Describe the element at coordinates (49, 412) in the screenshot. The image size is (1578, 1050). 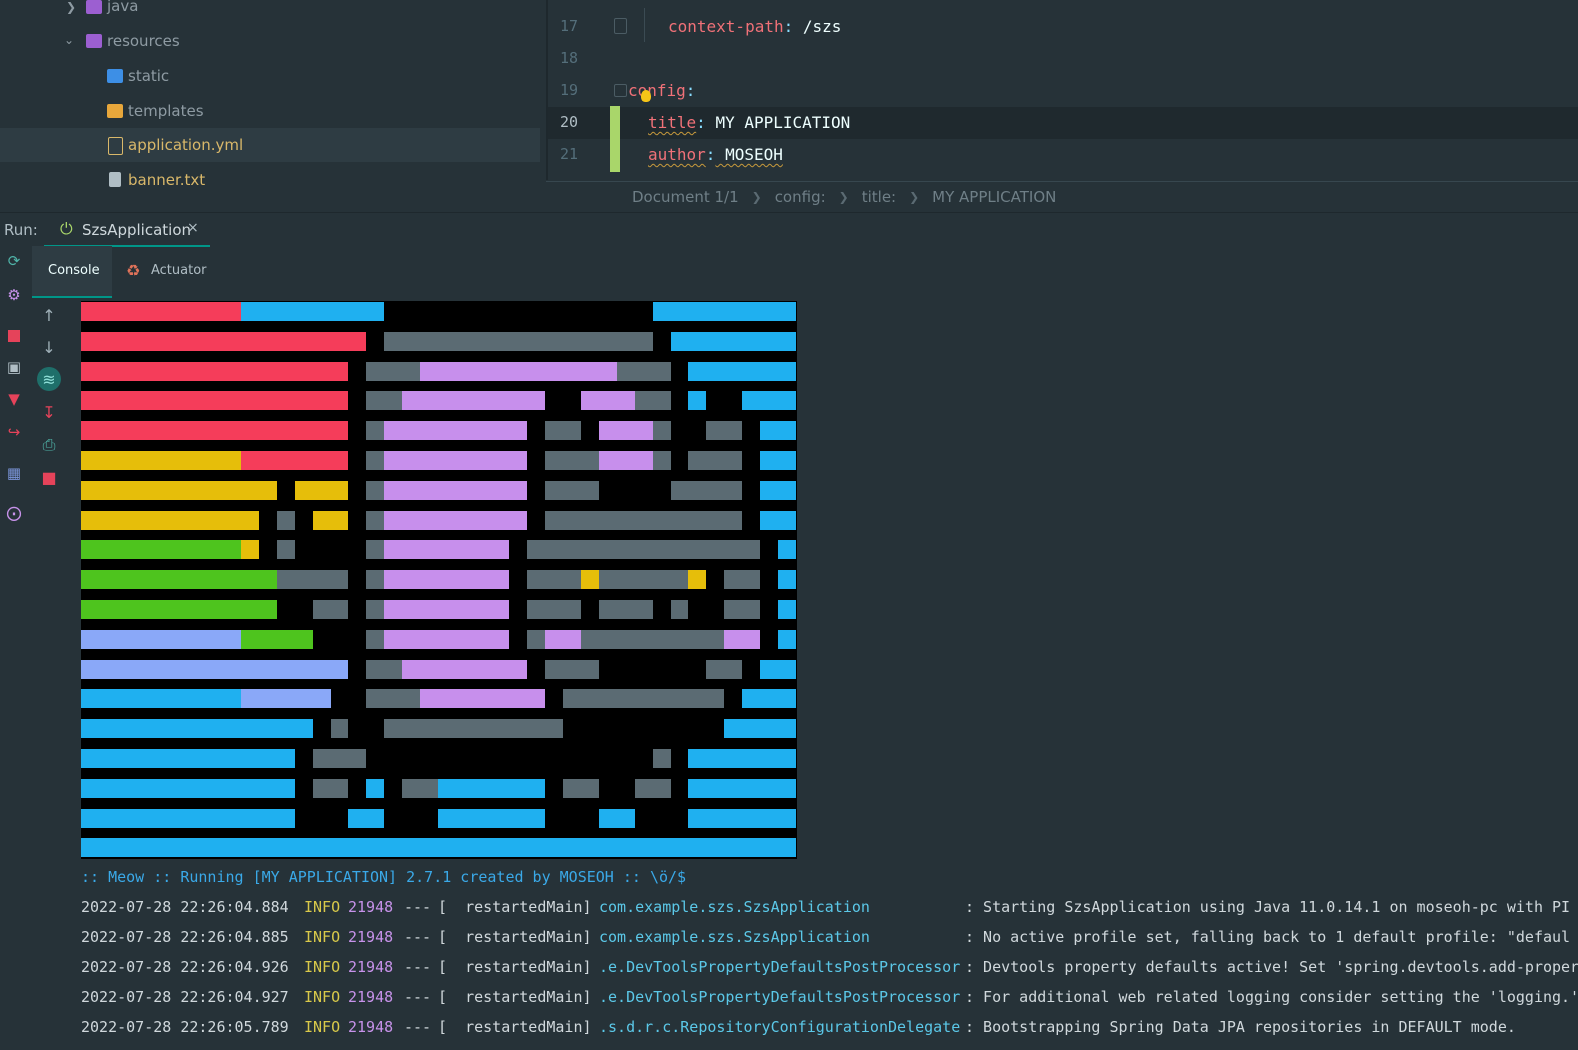
I see `scroll-to-end-icon: ↧` at that location.